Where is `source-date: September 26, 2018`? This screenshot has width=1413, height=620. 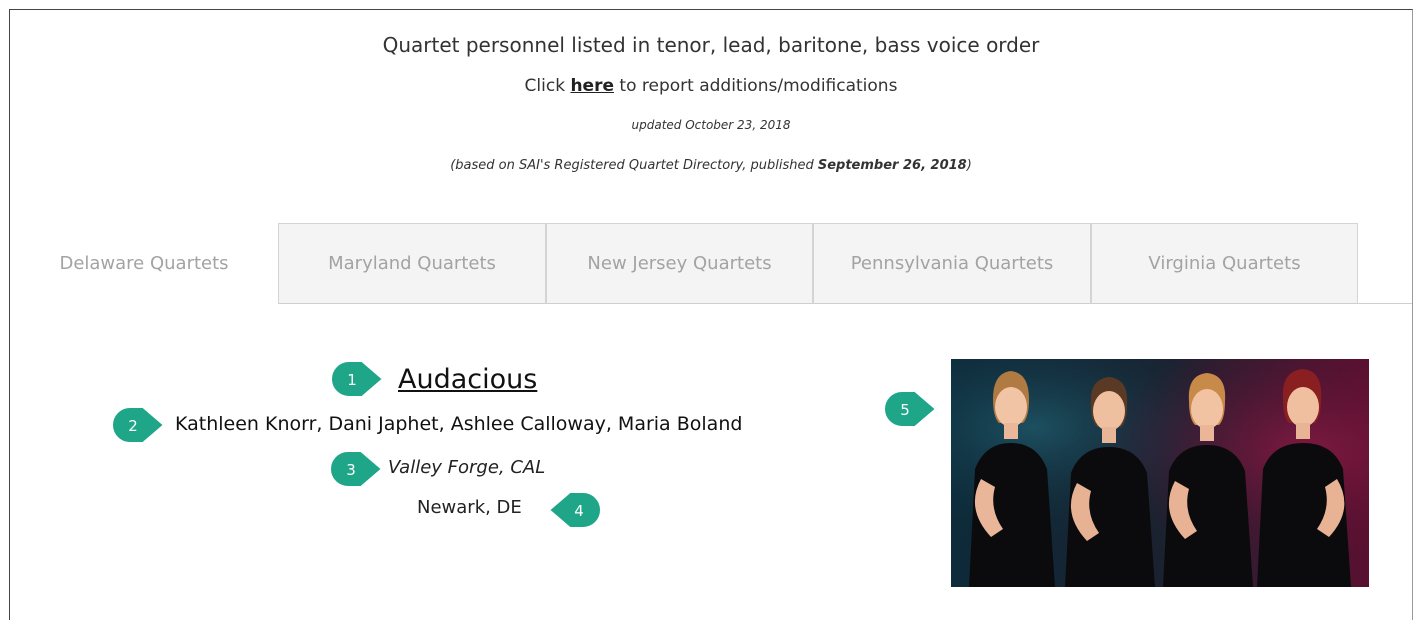 source-date: September 26, 2018 is located at coordinates (892, 165).